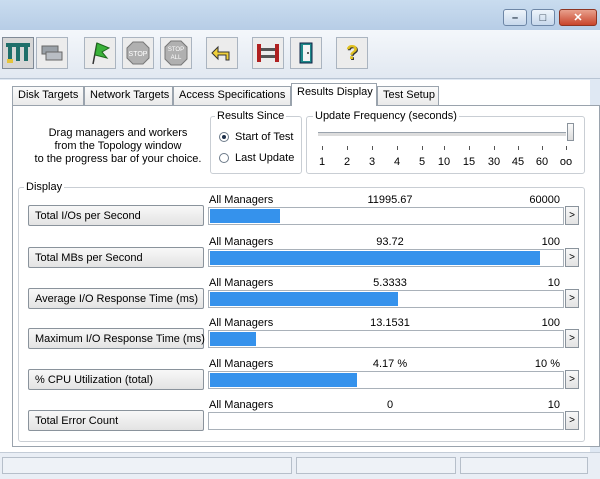  I want to click on radio-start-of-test: Start of Test, so click(256, 137).